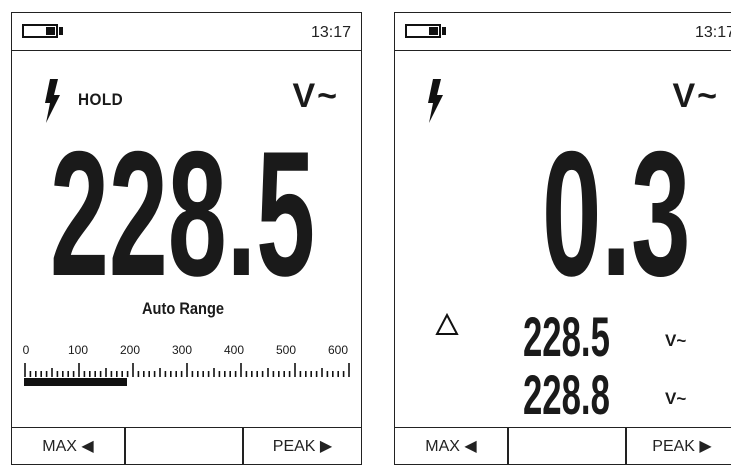  I want to click on scale-label: 0, so click(26, 350).